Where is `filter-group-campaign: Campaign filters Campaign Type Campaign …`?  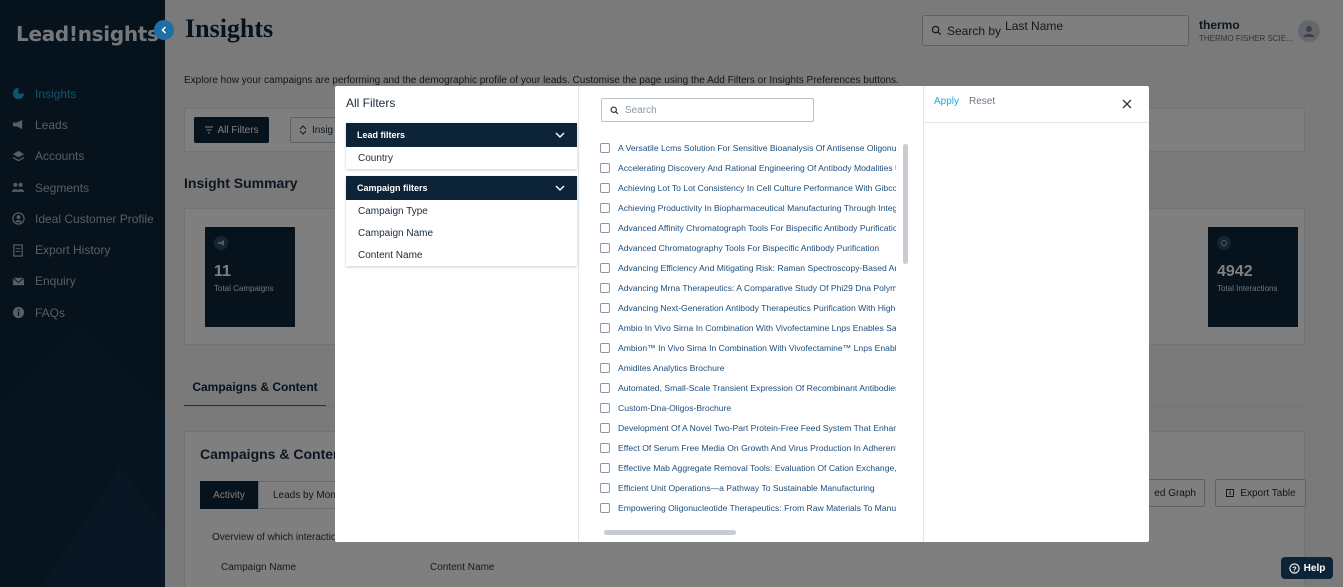
filter-group-campaign: Campaign filters Campaign Type Campaign … is located at coordinates (461, 221).